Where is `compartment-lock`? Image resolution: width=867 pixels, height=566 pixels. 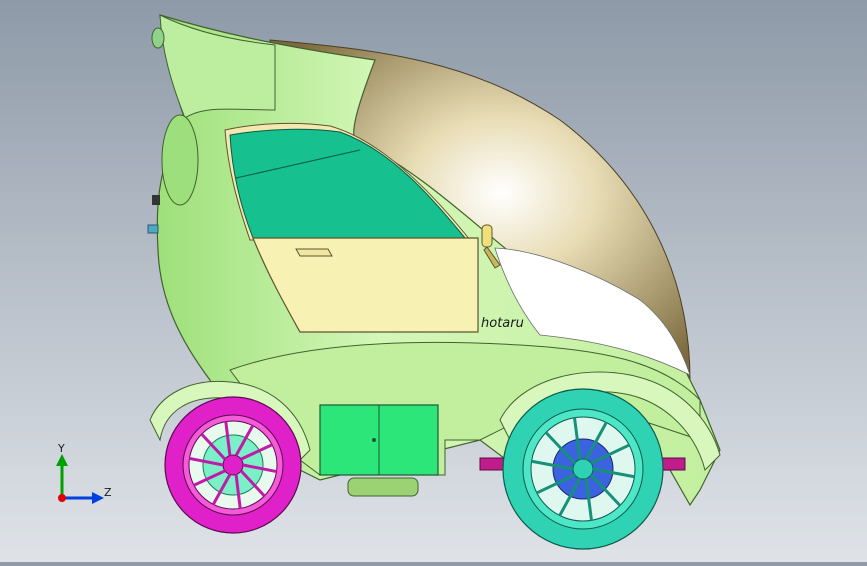 compartment-lock is located at coordinates (374, 440).